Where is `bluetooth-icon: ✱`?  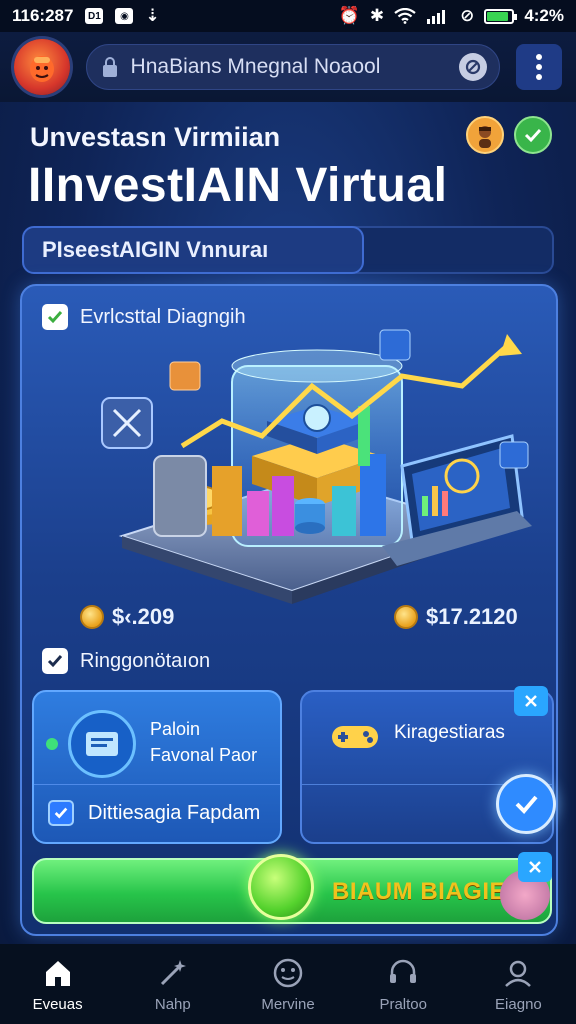
bluetooth-icon: ✱ is located at coordinates (377, 15).